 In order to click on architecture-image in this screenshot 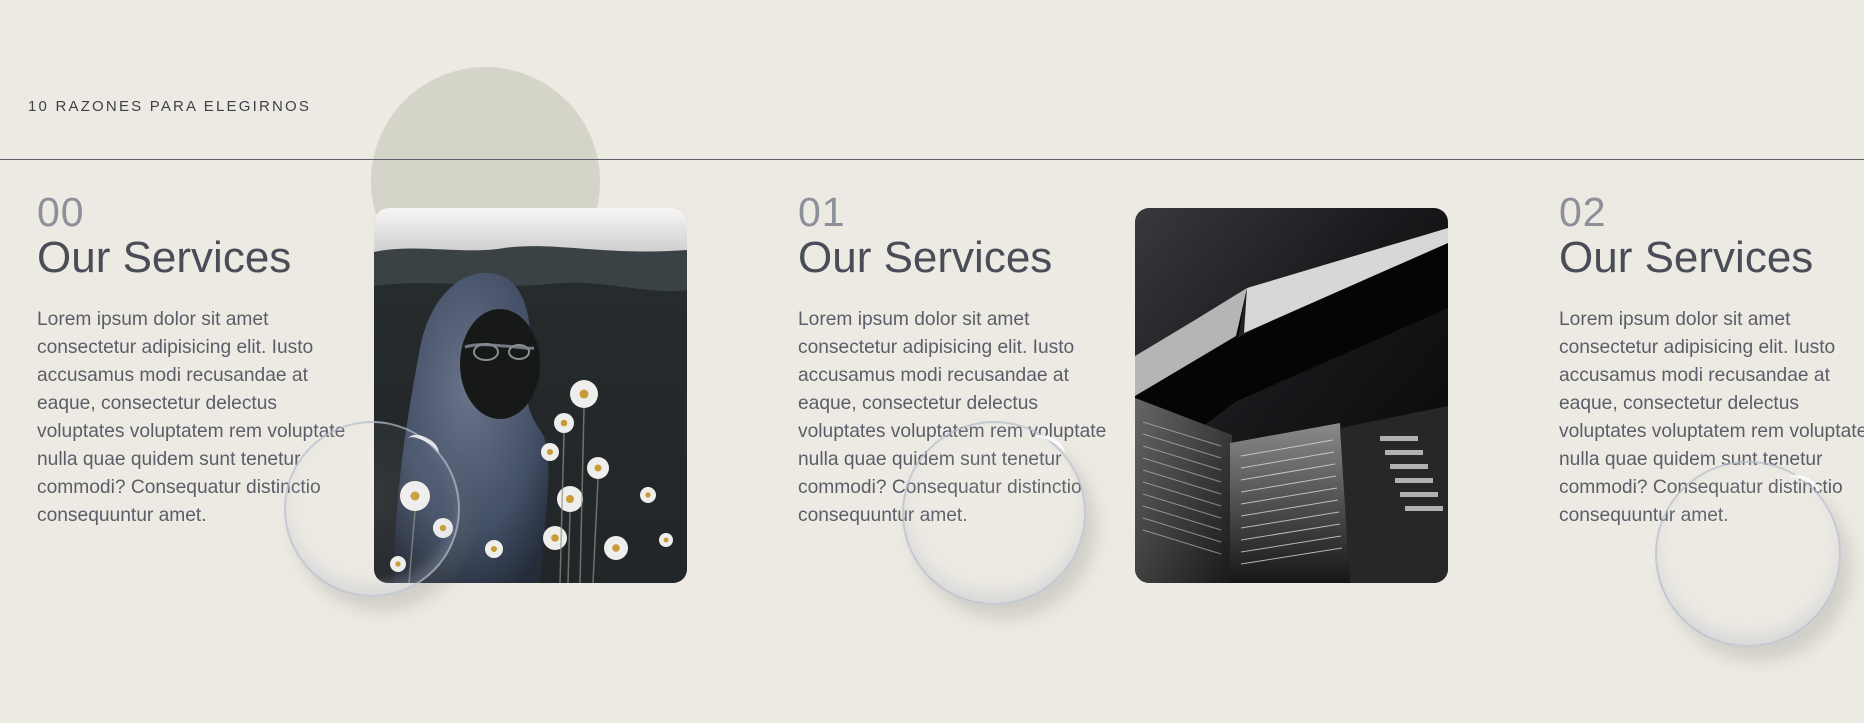, I will do `click(1291, 395)`.